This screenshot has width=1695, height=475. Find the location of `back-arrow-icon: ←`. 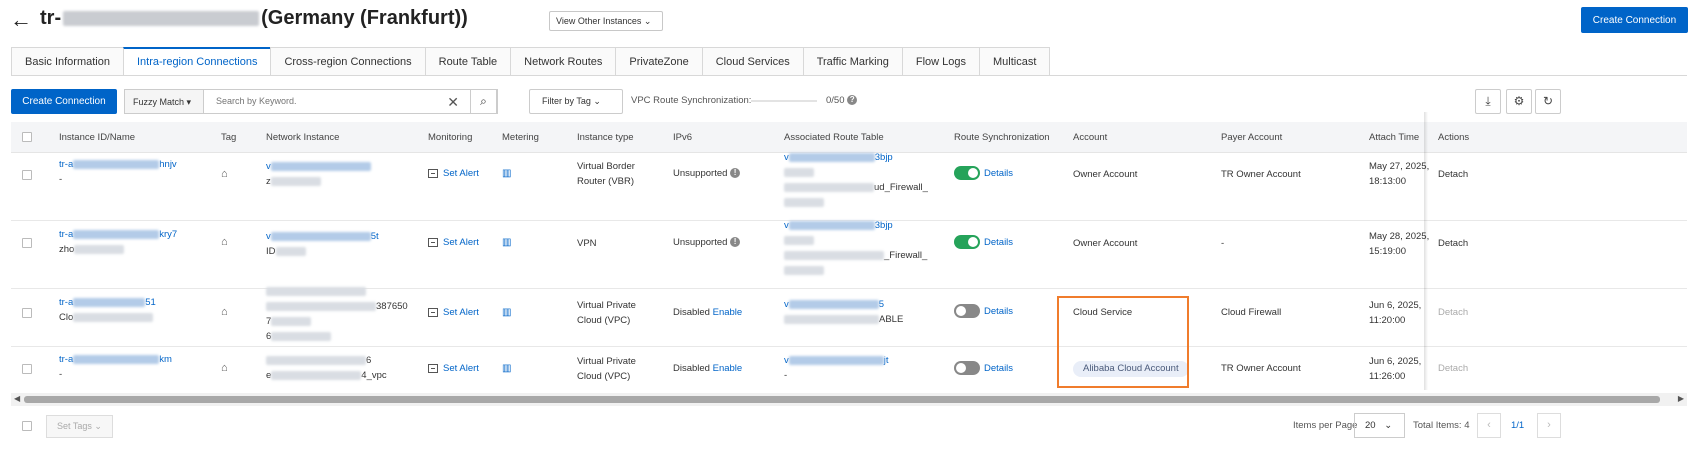

back-arrow-icon: ← is located at coordinates (21, 20).